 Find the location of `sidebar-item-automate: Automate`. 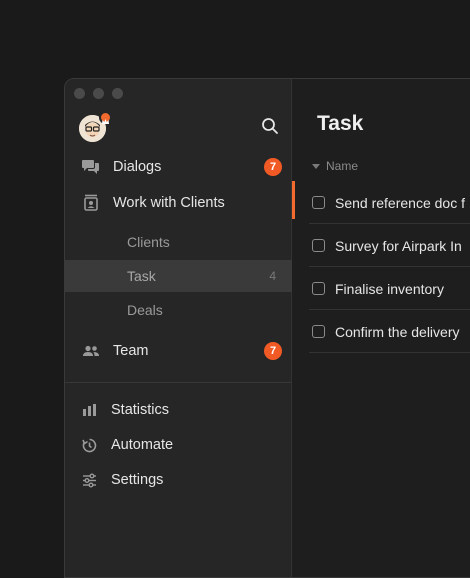

sidebar-item-automate: Automate is located at coordinates (178, 445).